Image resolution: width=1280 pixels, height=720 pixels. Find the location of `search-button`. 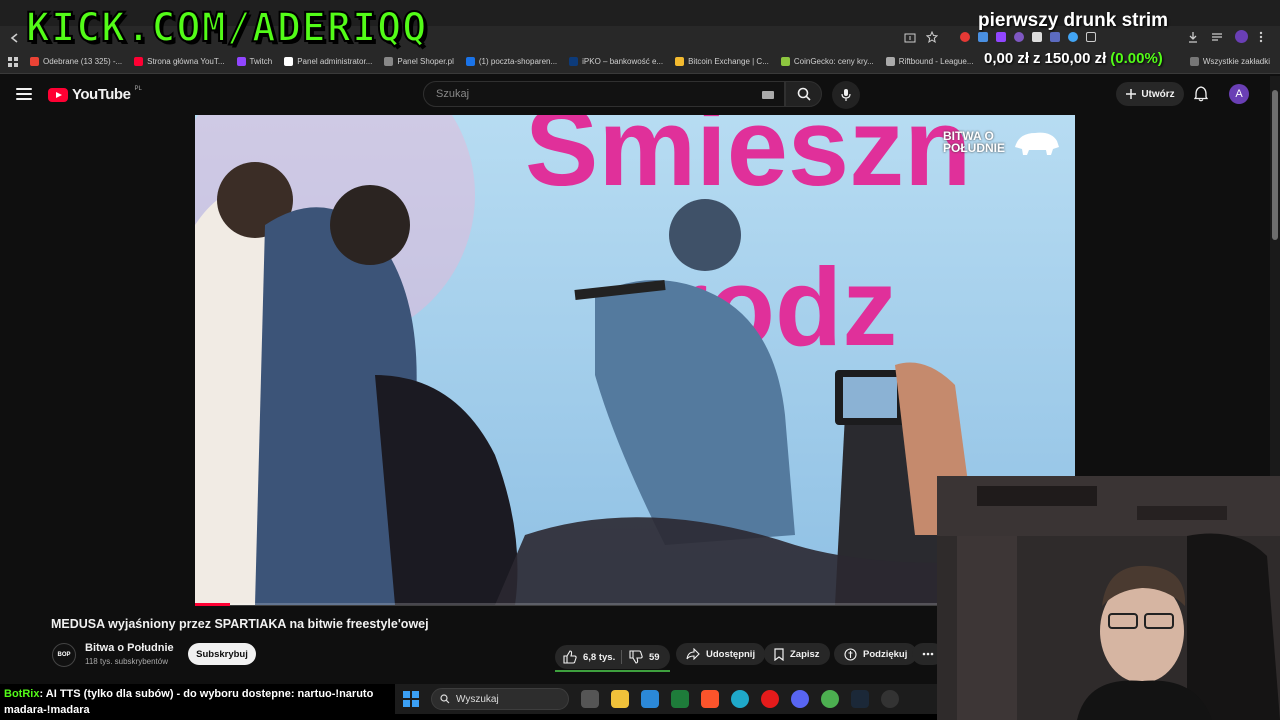

search-button is located at coordinates (803, 94).